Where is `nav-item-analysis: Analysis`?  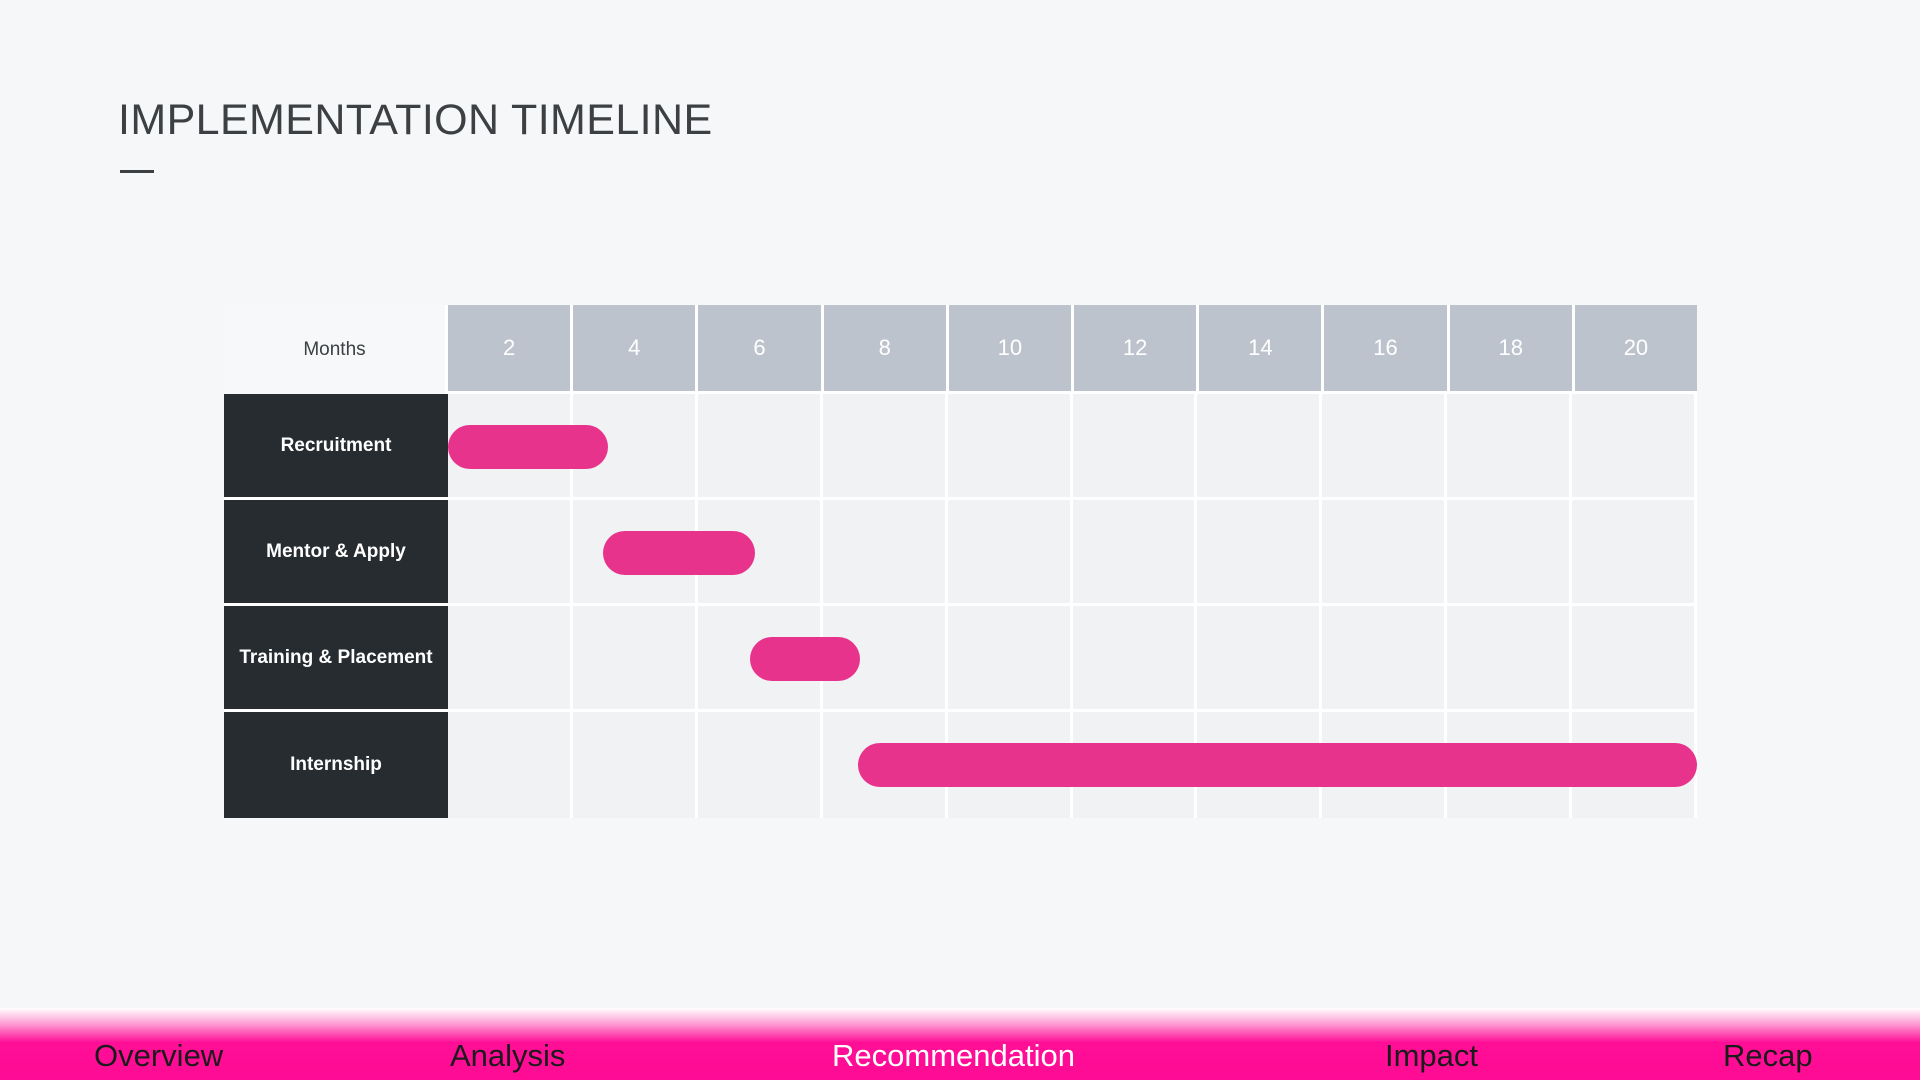
nav-item-analysis: Analysis is located at coordinates (507, 1056).